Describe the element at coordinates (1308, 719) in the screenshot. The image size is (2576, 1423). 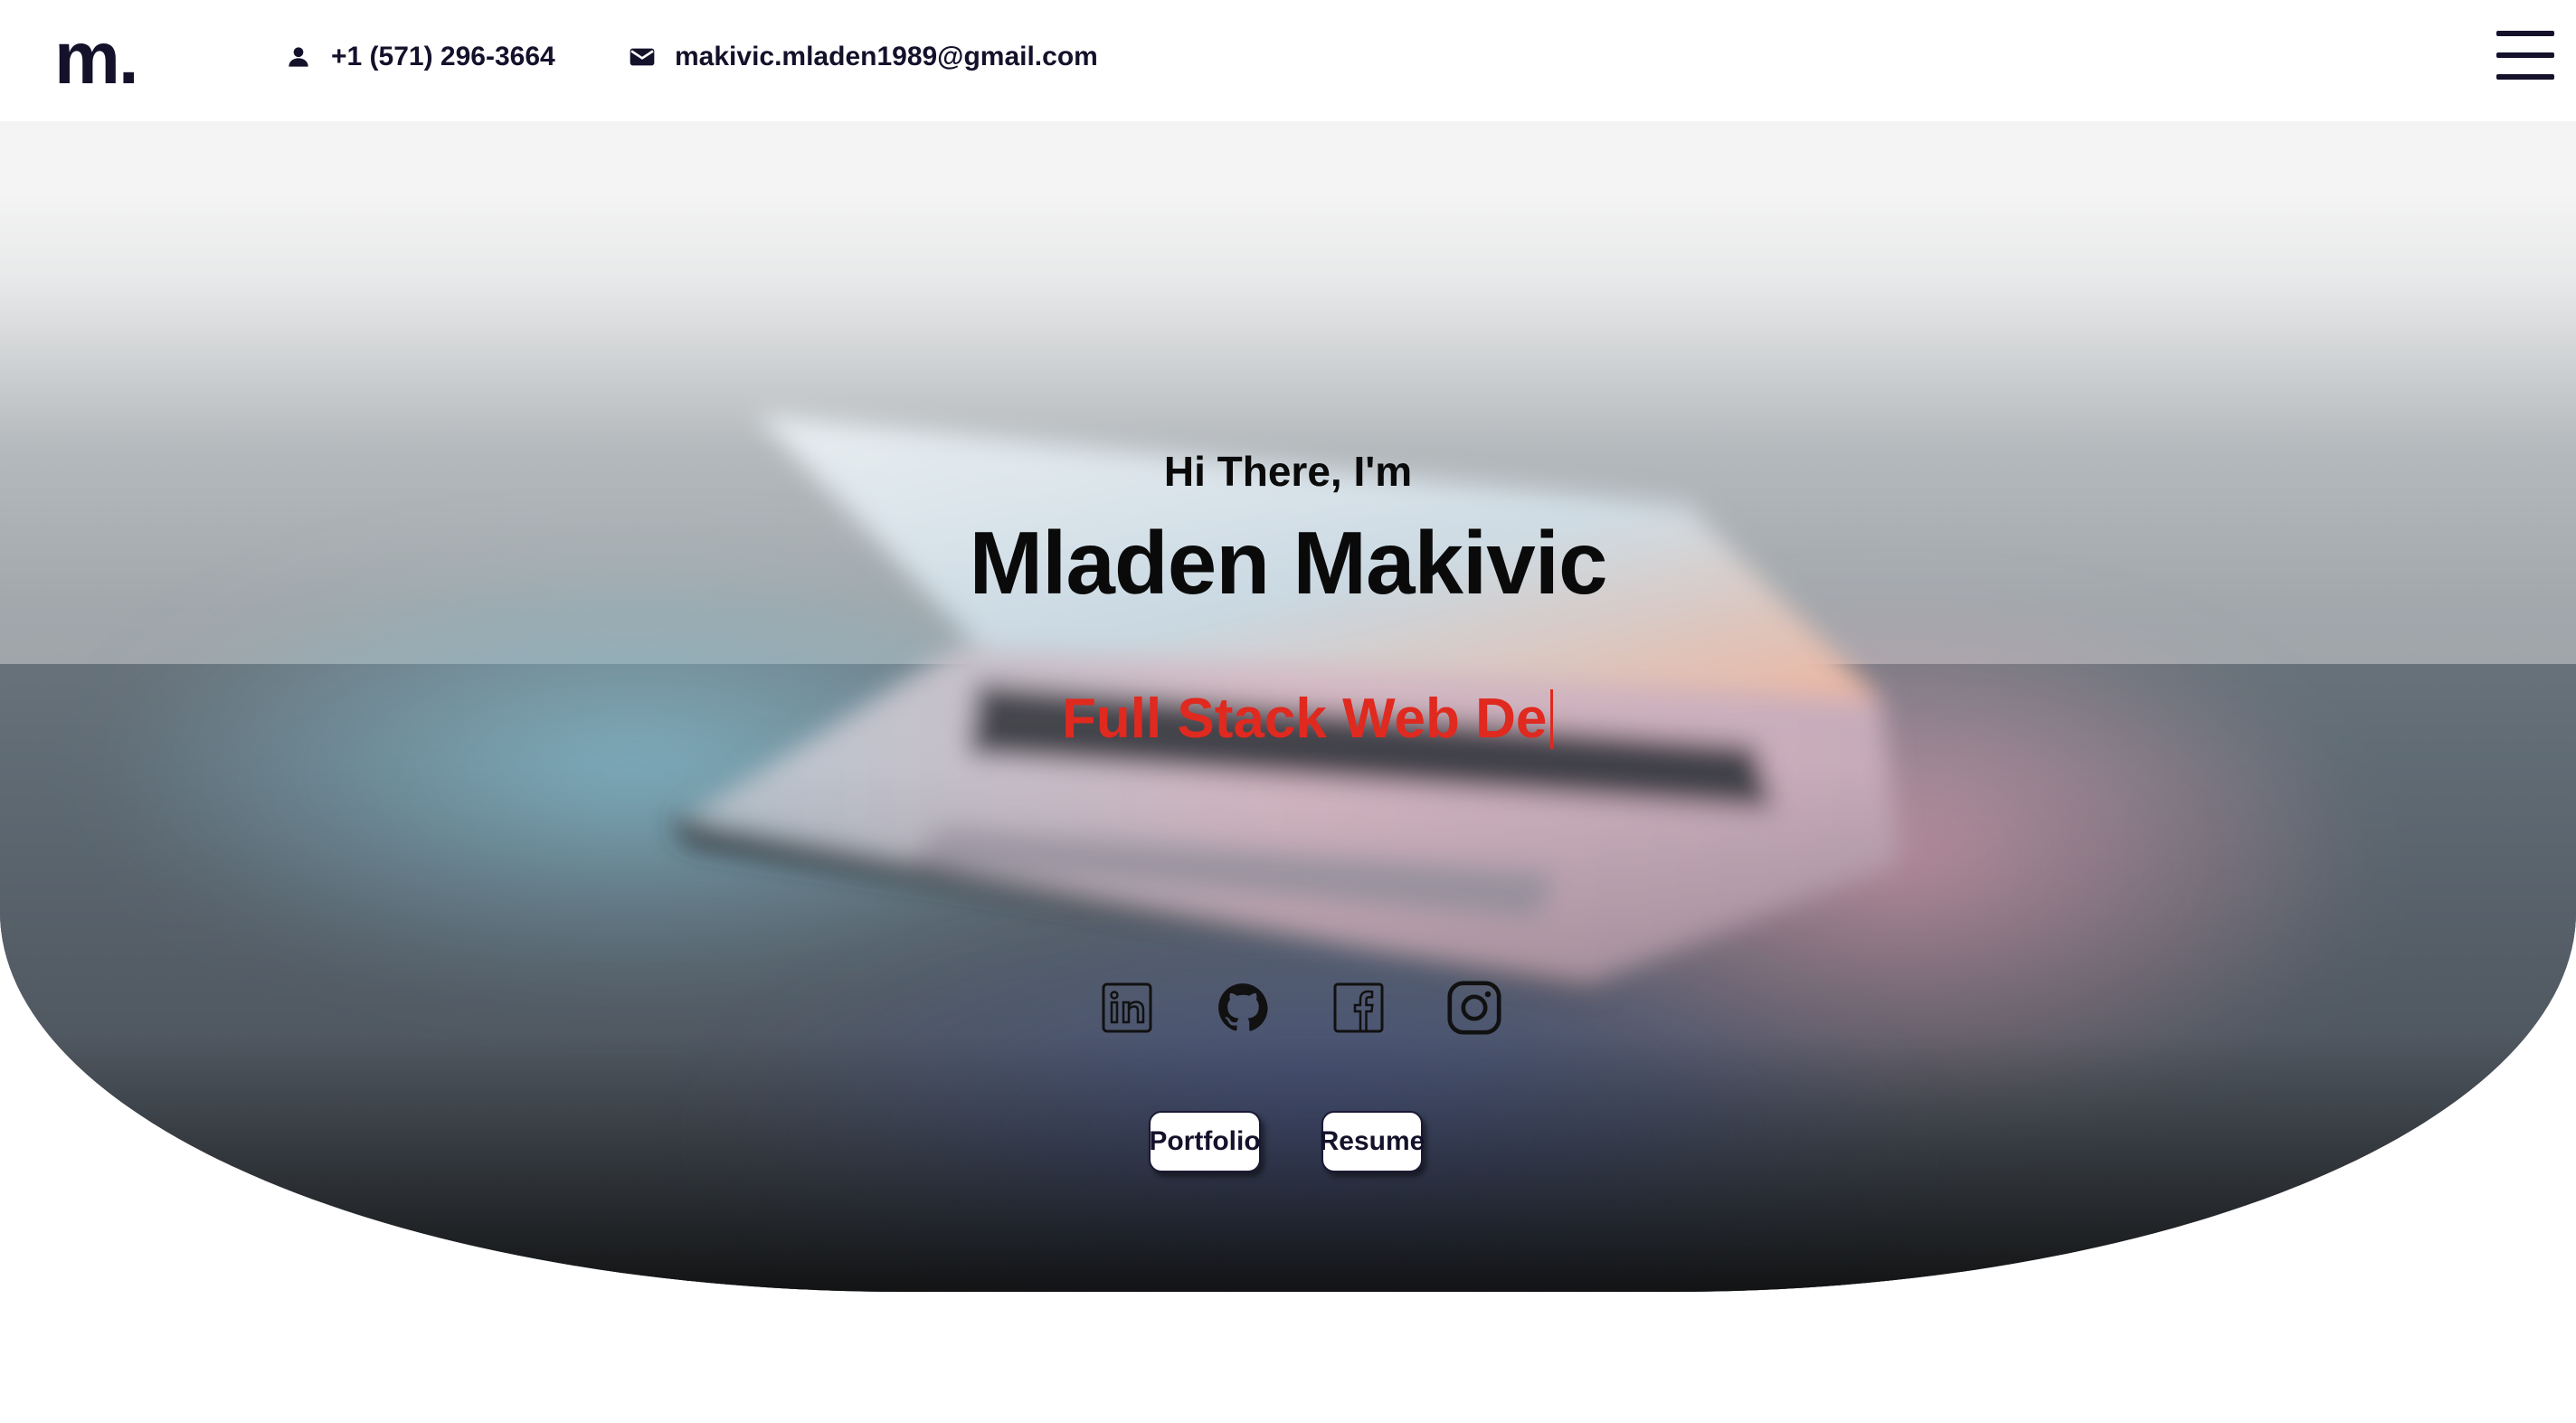
I see `typed-role-text: Full Stack Web De` at that location.